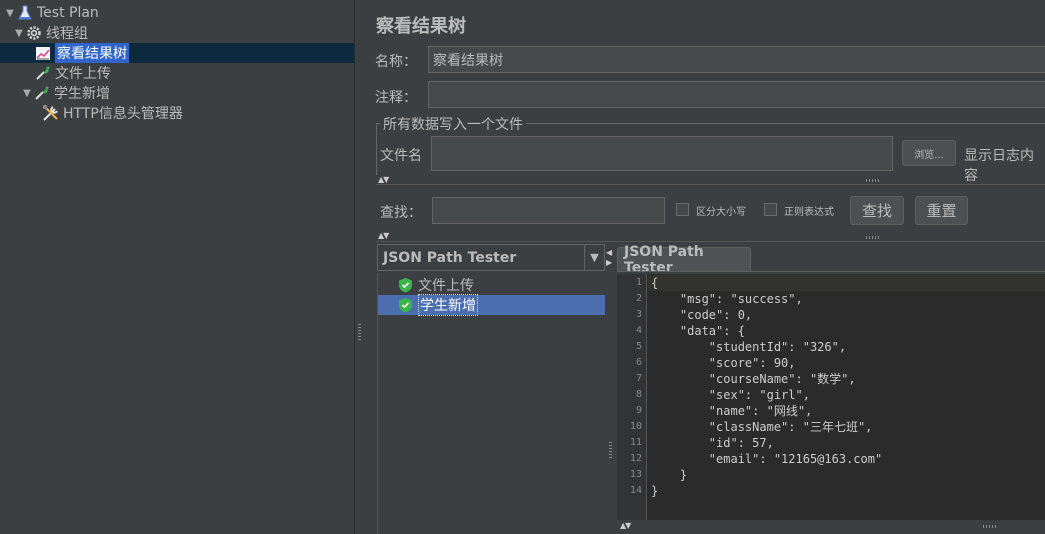 The image size is (1045, 534). Describe the element at coordinates (492, 305) in the screenshot. I see `result-item-student-add: 学生新增` at that location.